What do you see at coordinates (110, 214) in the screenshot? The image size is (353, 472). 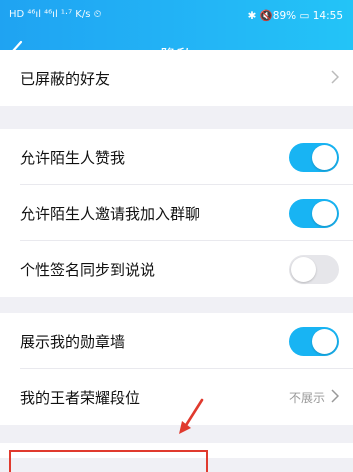 I see `allow-group-invite-label: 允许陌生人邀请我加入群聊` at bounding box center [110, 214].